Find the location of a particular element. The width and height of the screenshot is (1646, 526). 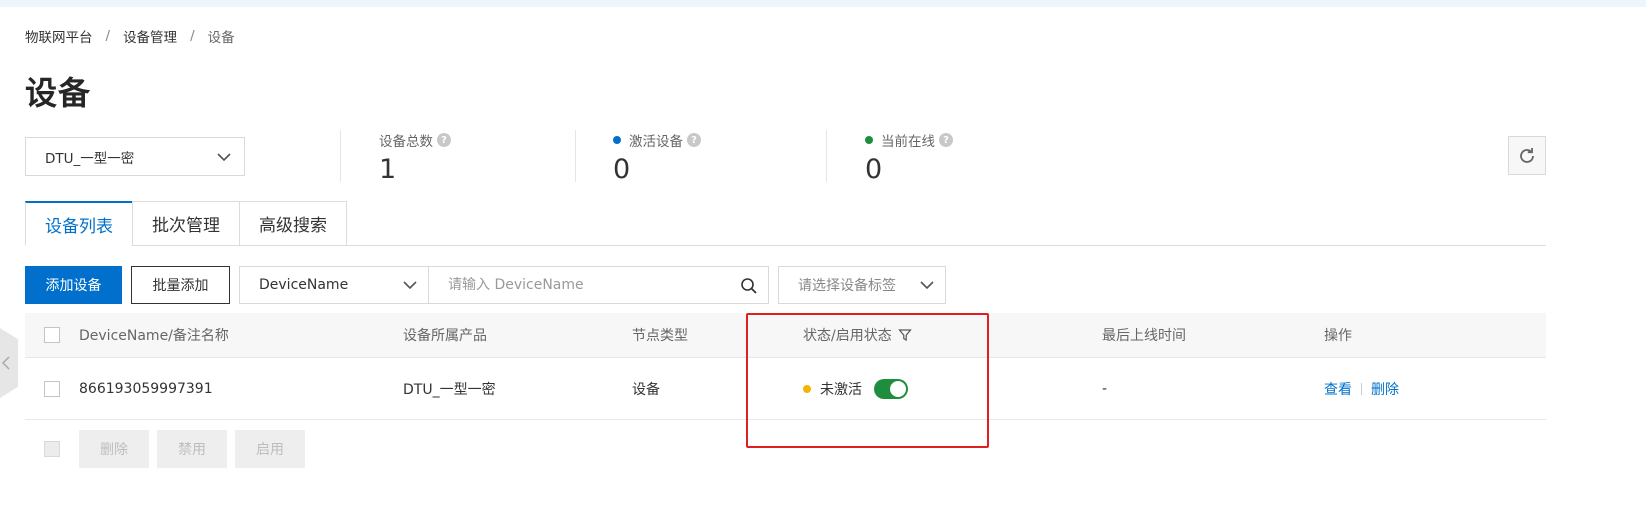

stat-total-label: 设备总数 is located at coordinates (406, 142).